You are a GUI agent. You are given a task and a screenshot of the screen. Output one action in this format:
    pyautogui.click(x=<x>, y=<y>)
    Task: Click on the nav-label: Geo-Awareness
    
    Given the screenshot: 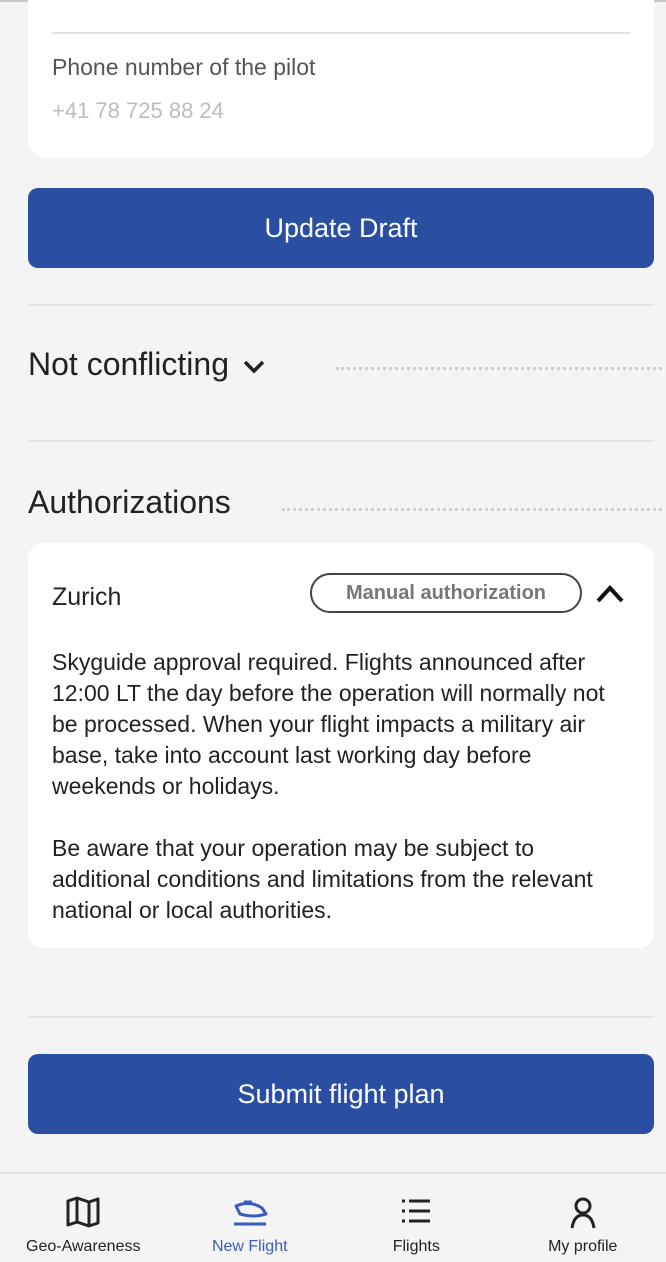 What is the action you would take?
    pyautogui.click(x=83, y=1246)
    